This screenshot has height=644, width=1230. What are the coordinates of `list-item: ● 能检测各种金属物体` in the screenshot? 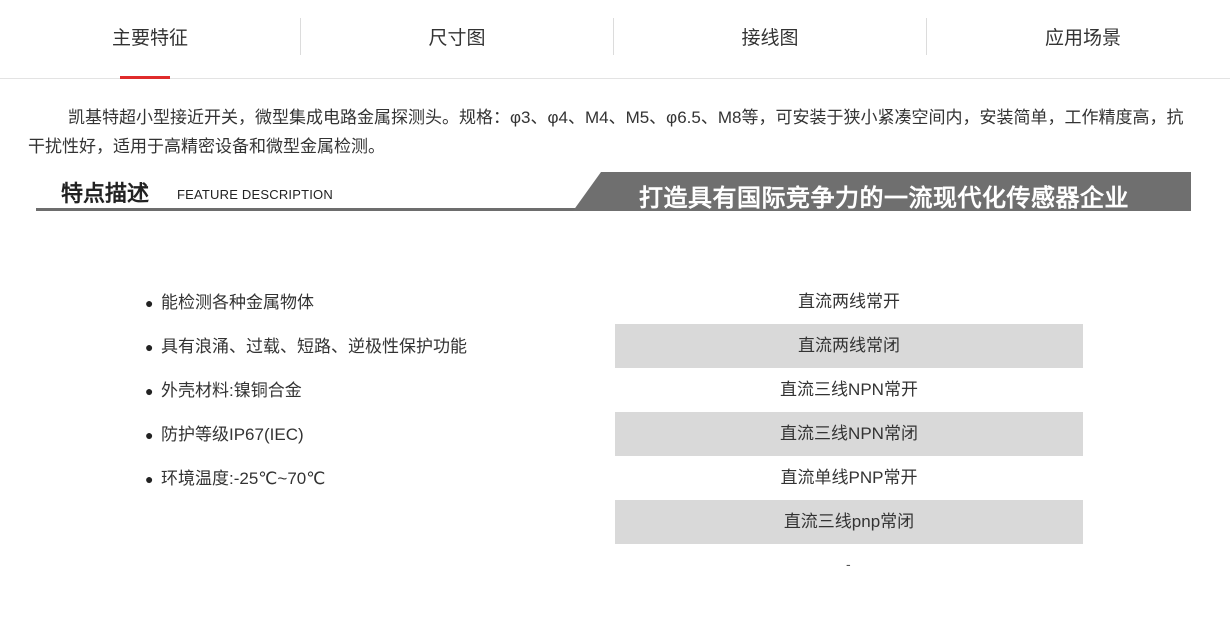 It's located at (306, 310).